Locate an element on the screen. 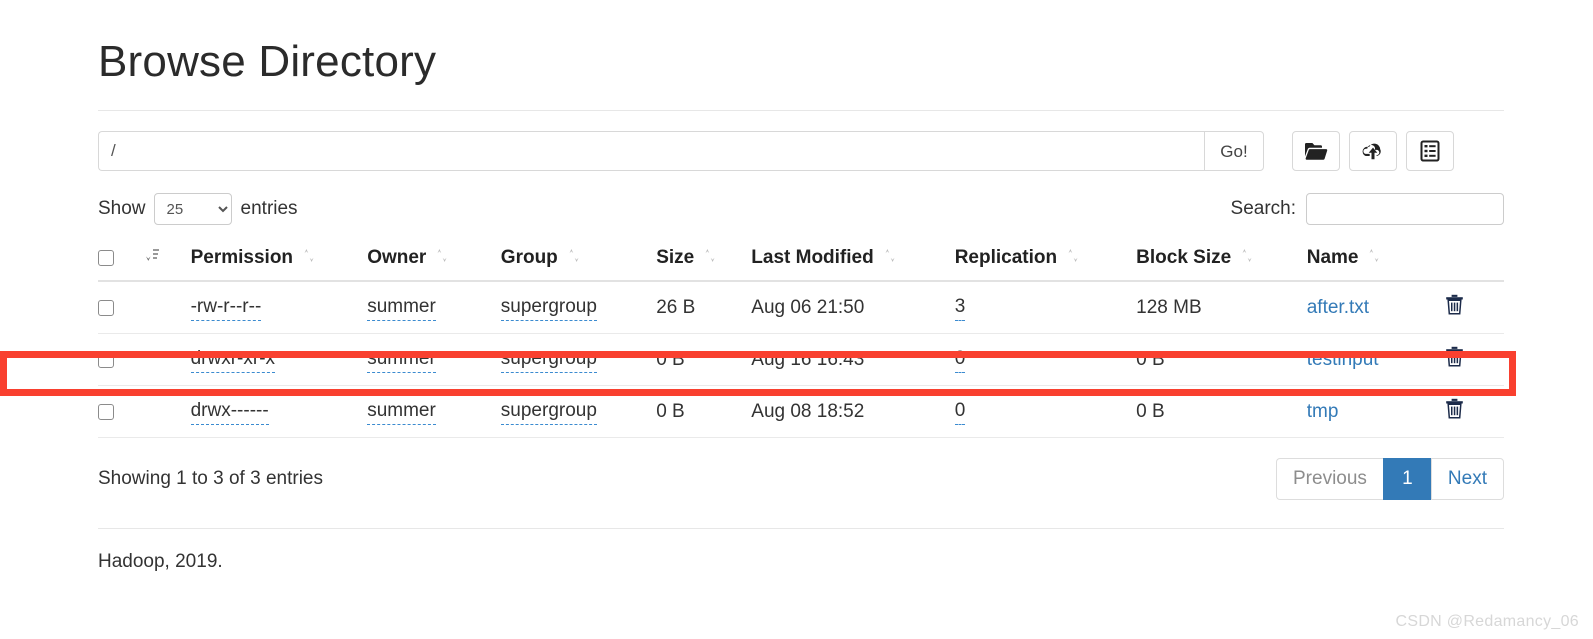 The width and height of the screenshot is (1593, 639). upload-files-button is located at coordinates (1373, 151).